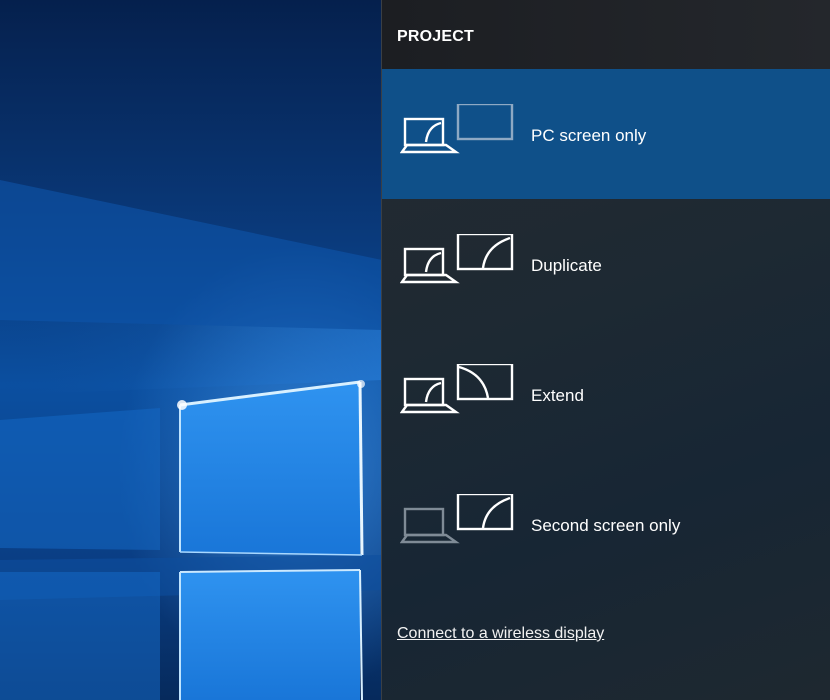  Describe the element at coordinates (435, 36) in the screenshot. I see `flyout-title: PROJECT` at that location.